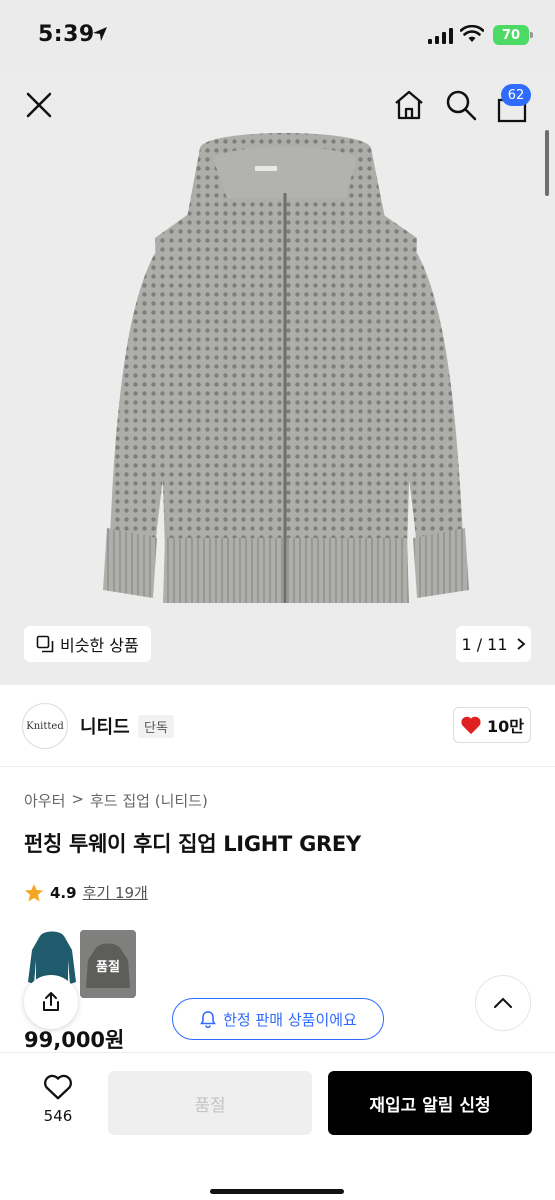 This screenshot has width=555, height=1200. I want to click on location-arrow-icon, so click(100, 34).